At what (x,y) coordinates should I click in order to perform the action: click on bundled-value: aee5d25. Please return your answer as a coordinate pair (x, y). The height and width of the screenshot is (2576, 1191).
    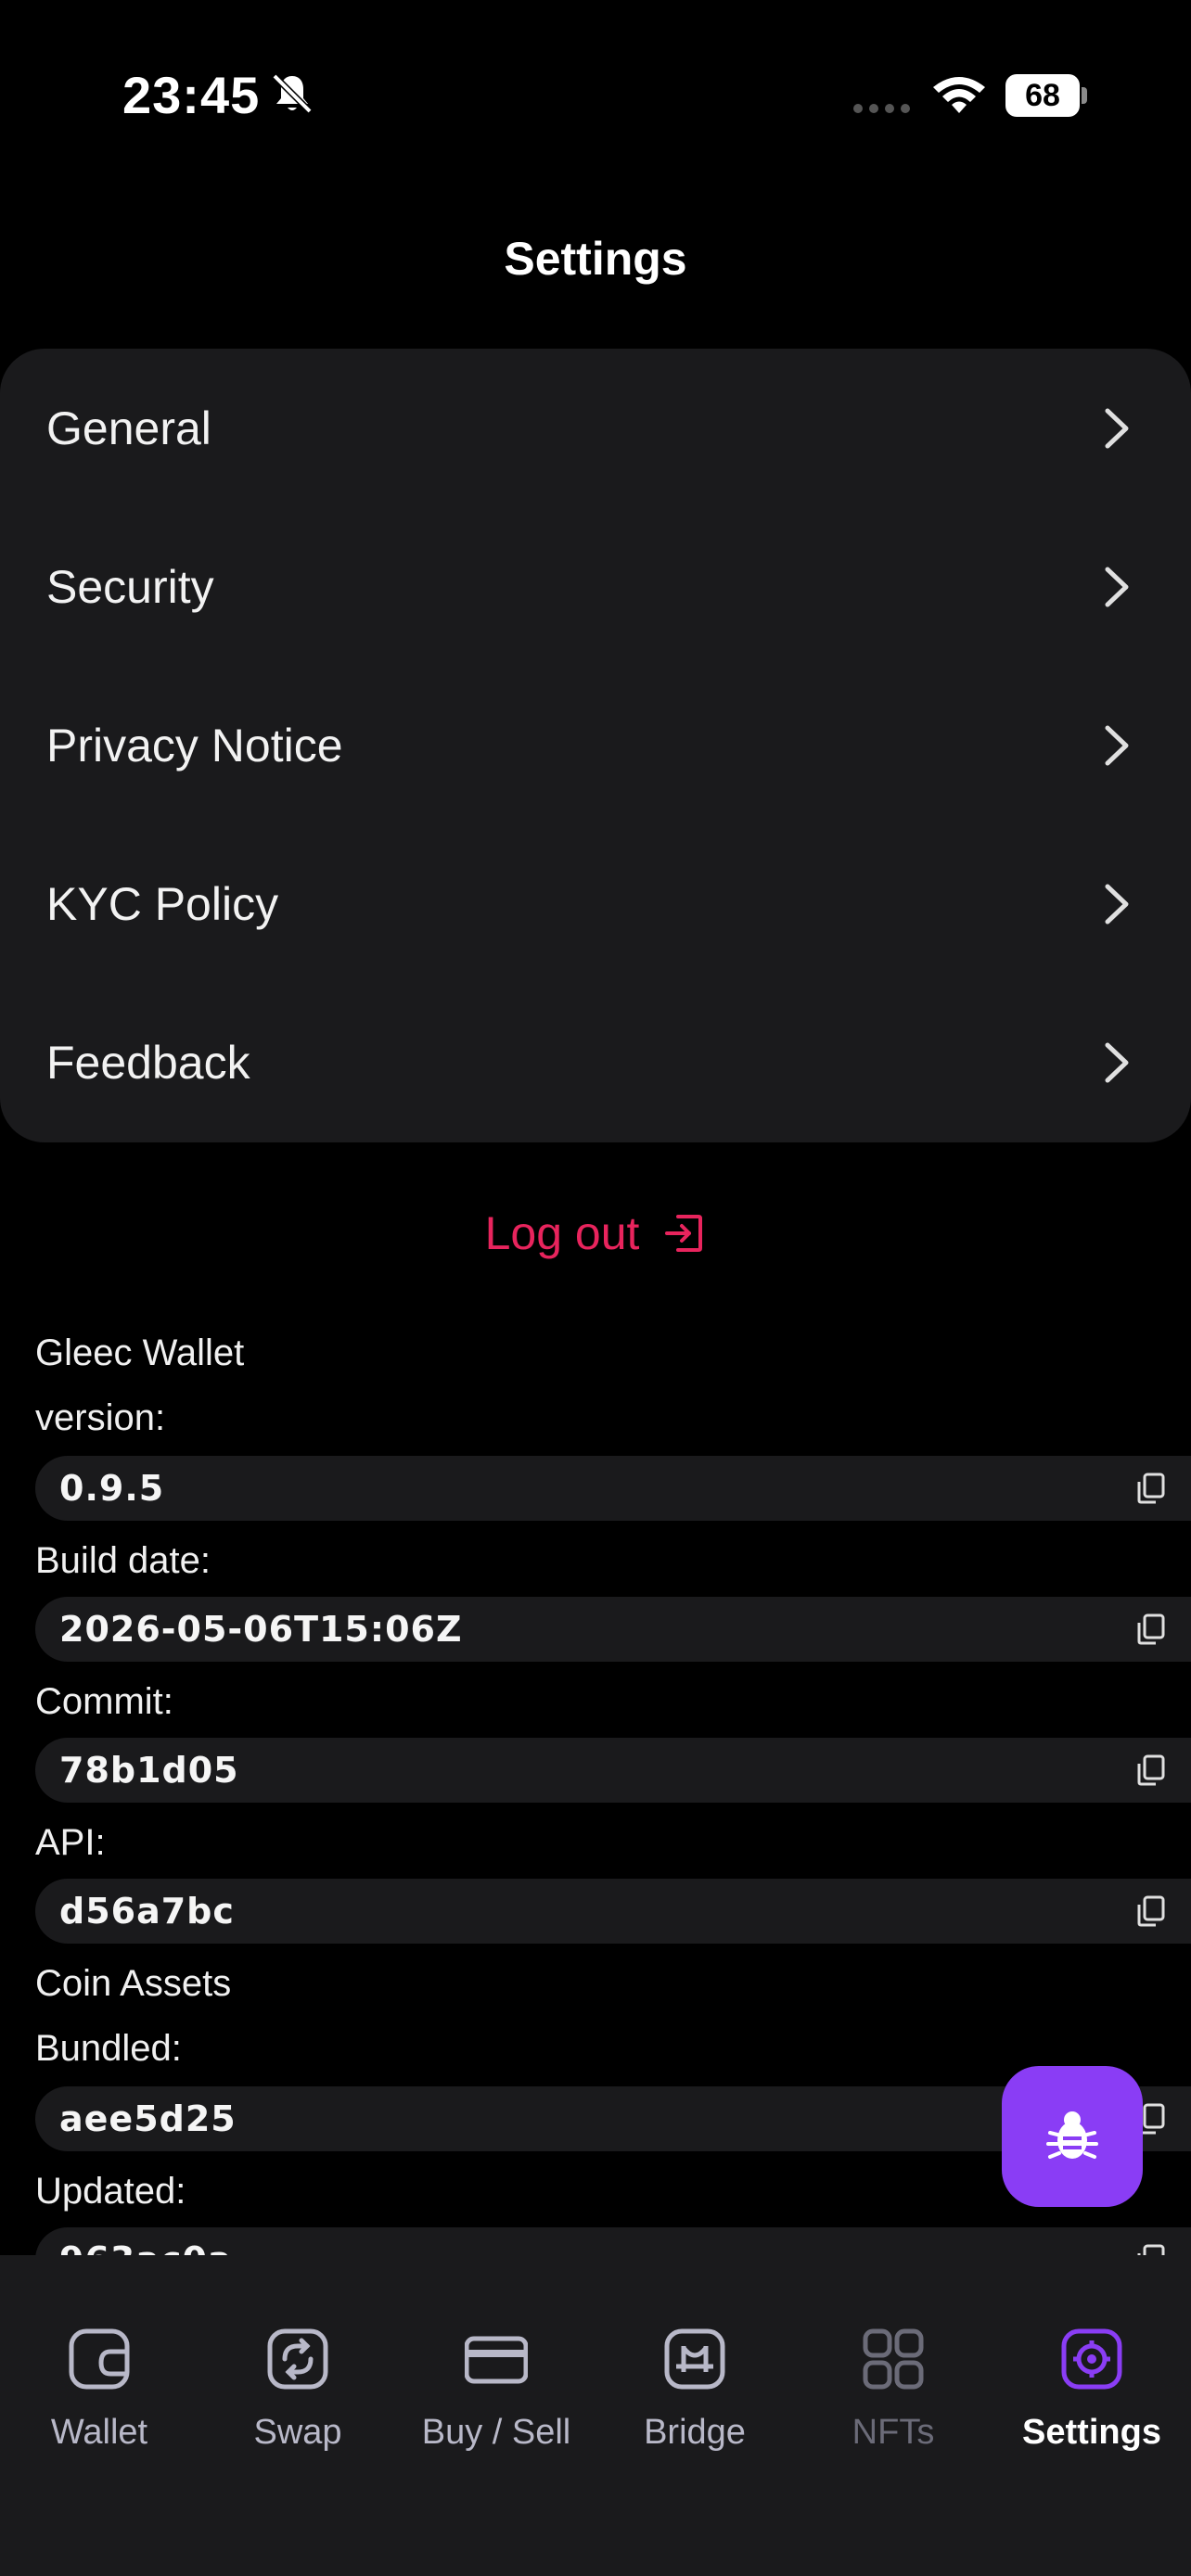
    Looking at the image, I should click on (148, 2118).